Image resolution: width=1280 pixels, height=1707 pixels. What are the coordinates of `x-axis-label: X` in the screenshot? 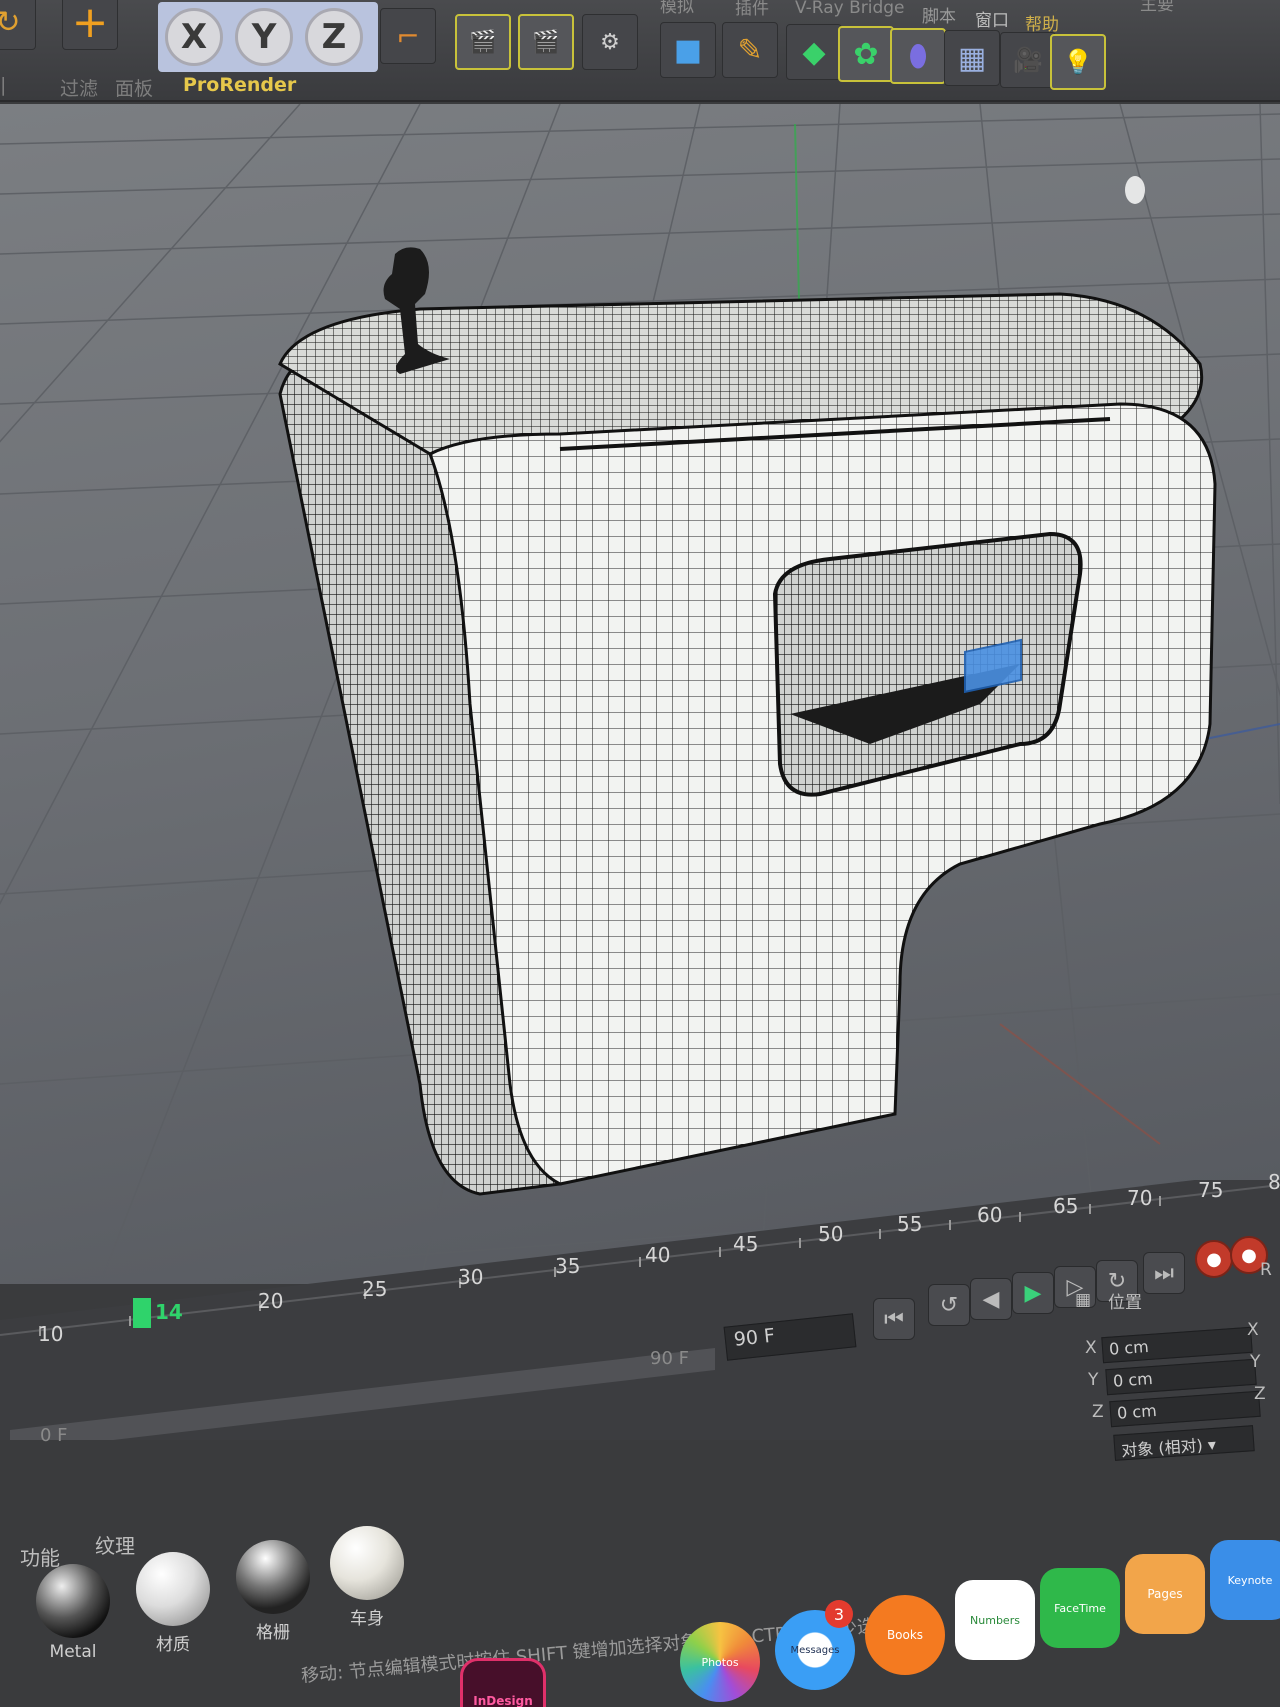 It's located at (194, 37).